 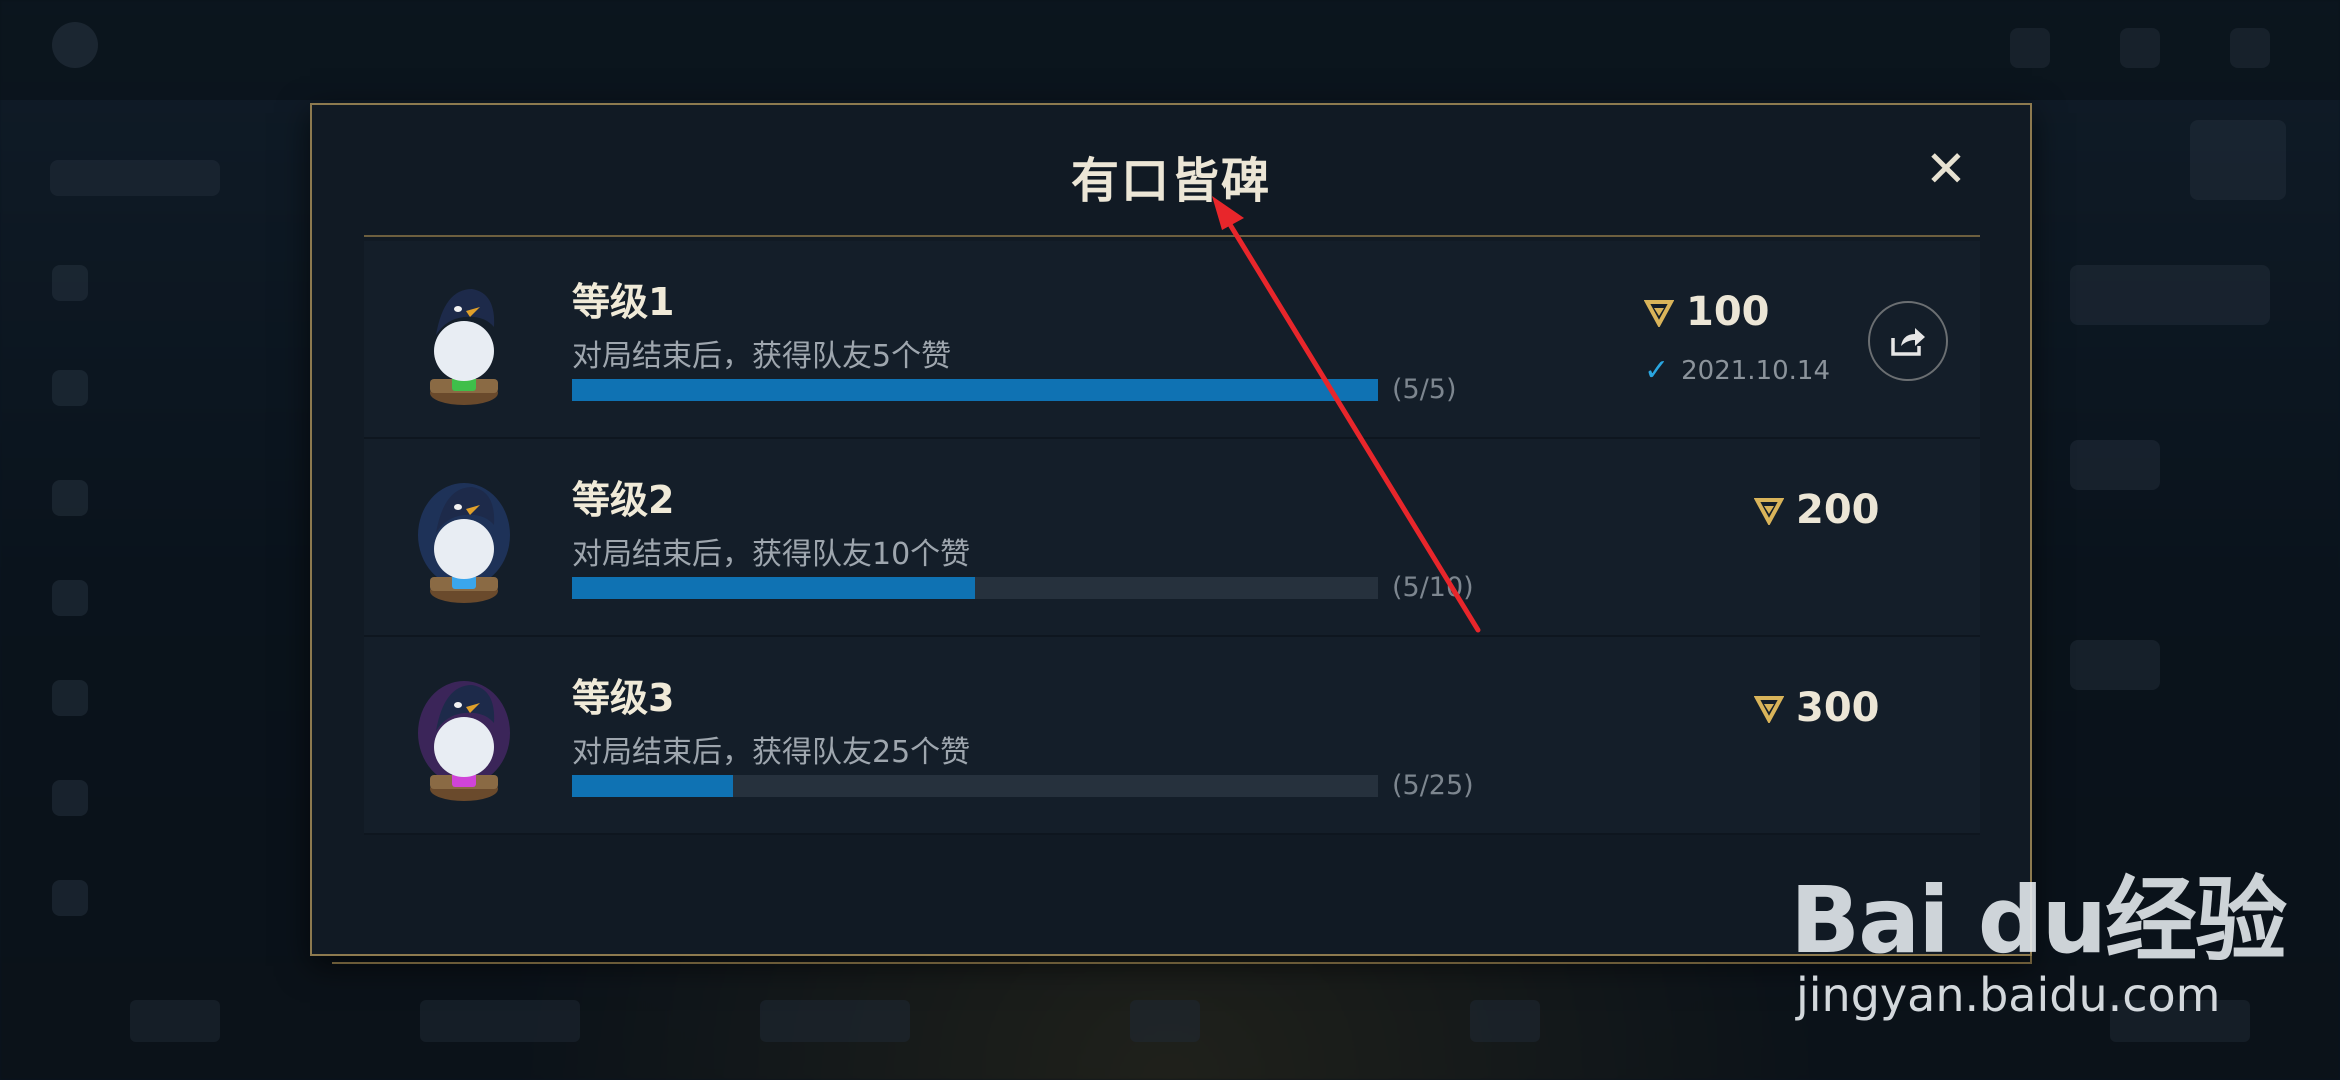 I want to click on tier-name: 等级1, so click(x=623, y=302).